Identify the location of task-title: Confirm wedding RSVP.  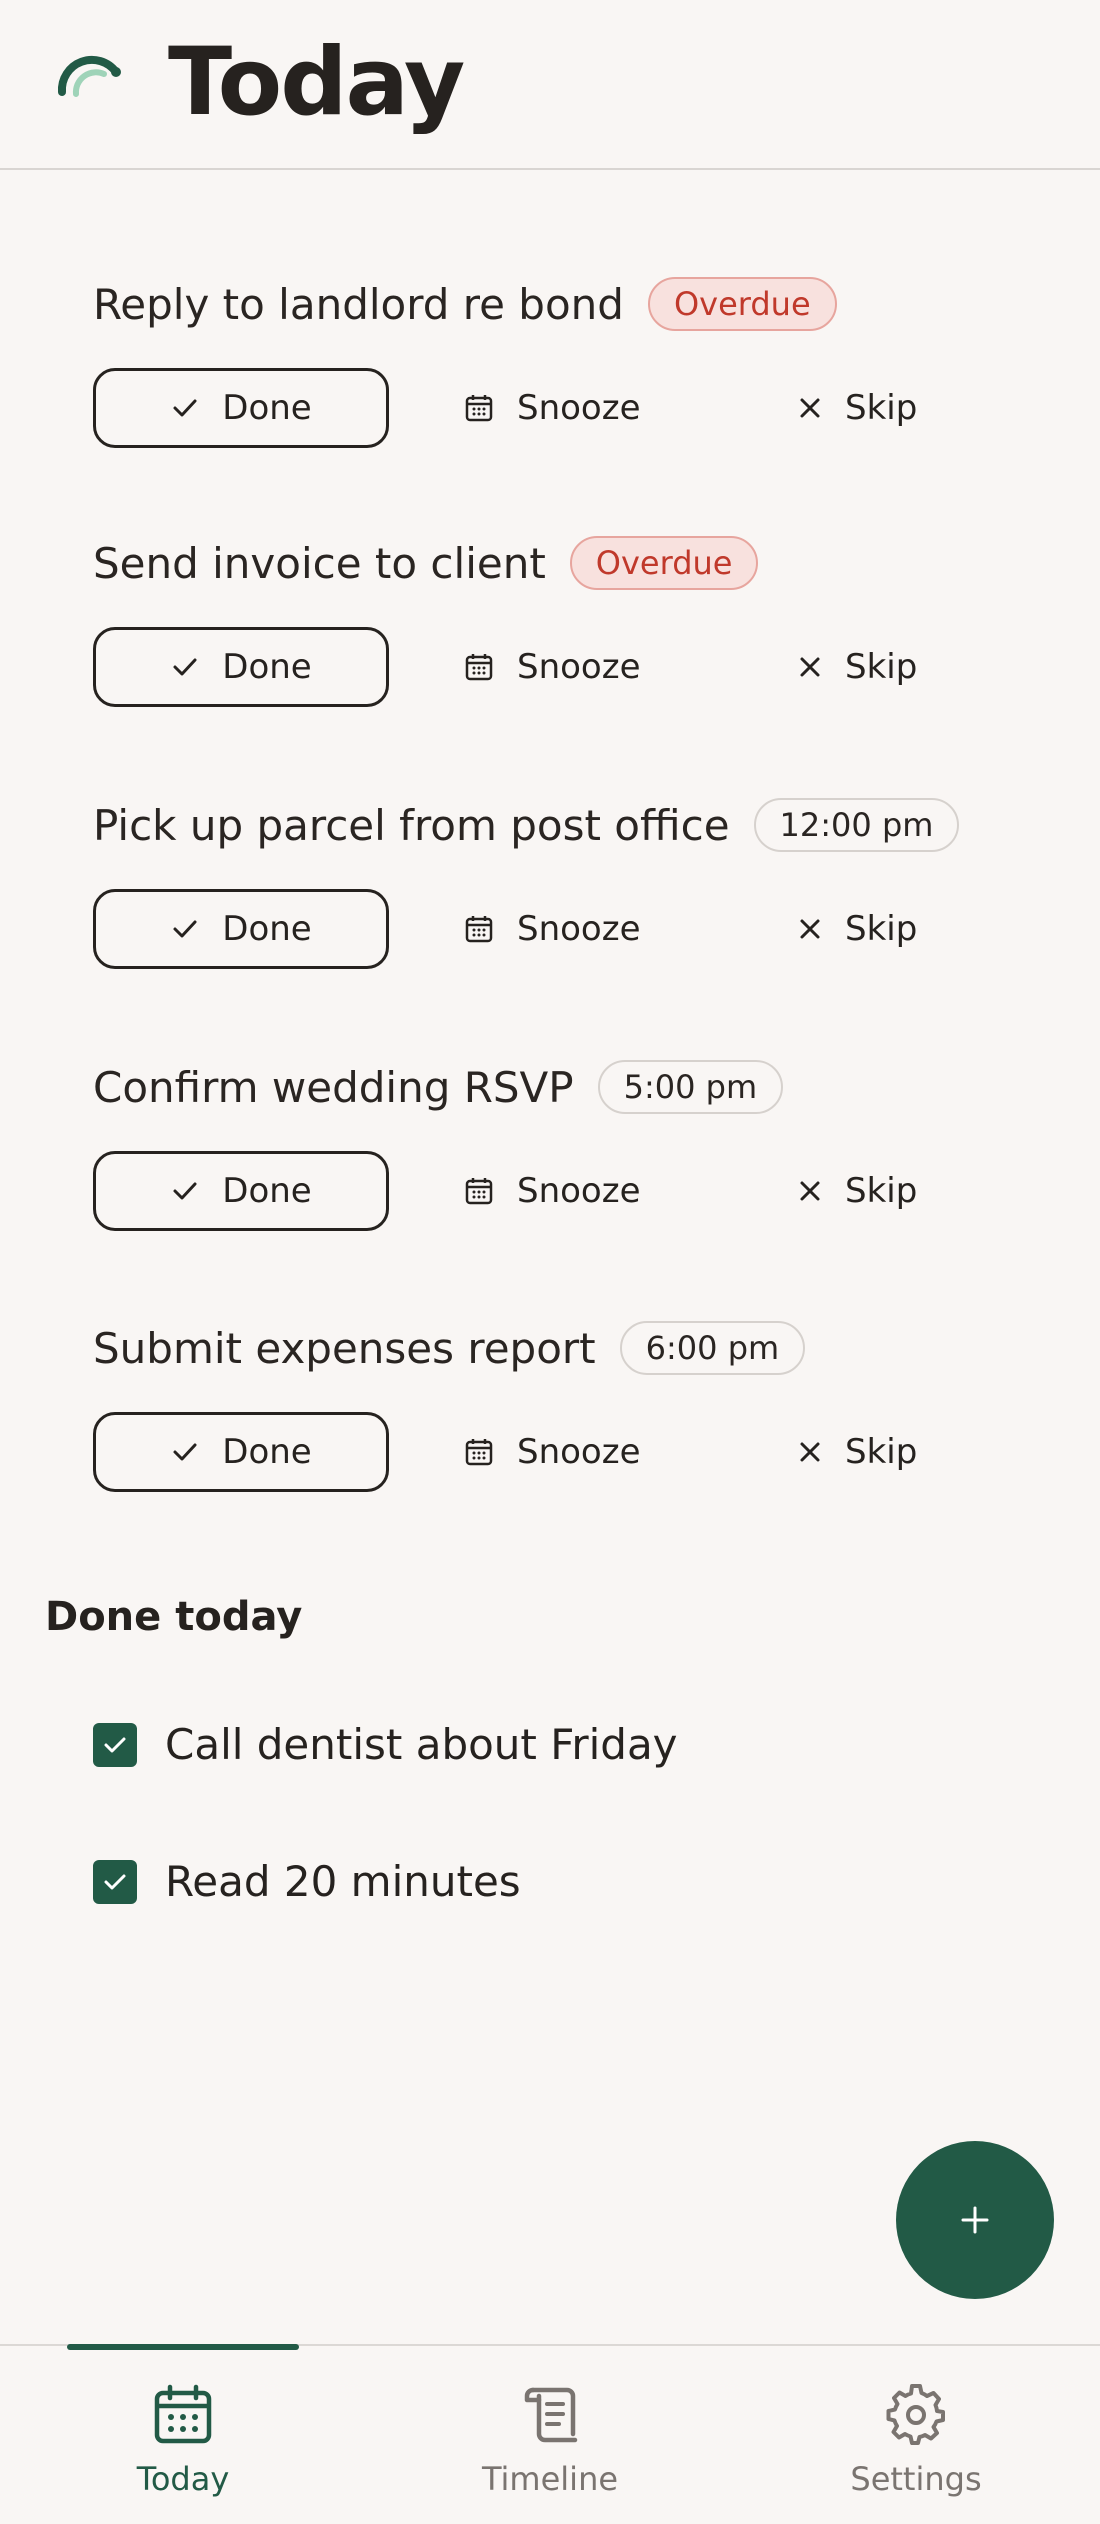
(333, 1087).